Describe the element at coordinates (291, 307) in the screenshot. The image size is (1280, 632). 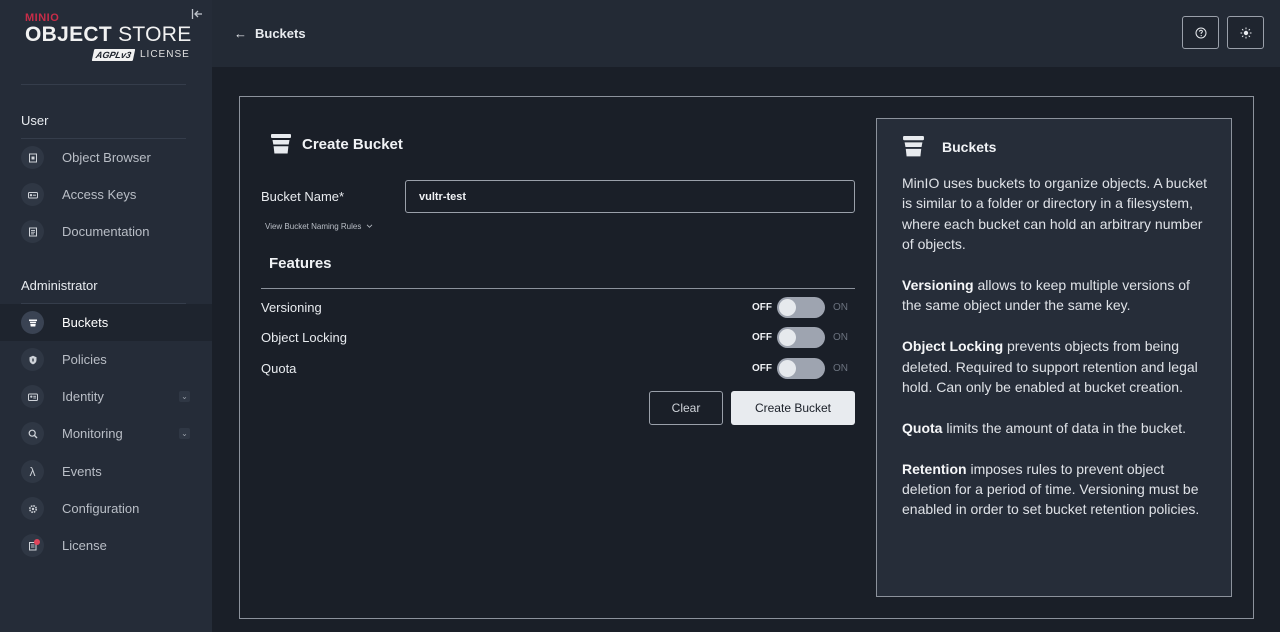
I see `versioning-label: Versioning` at that location.